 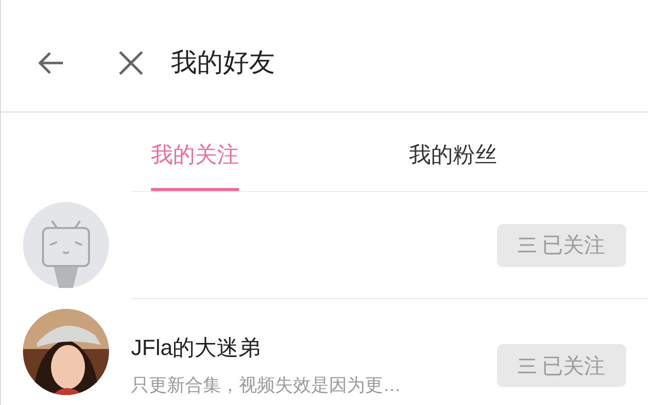 I want to click on page-title: 我的好友, so click(x=223, y=62).